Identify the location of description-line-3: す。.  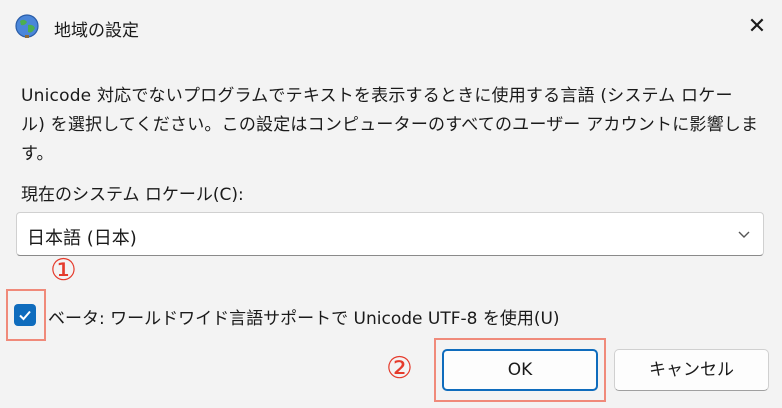
(37, 154).